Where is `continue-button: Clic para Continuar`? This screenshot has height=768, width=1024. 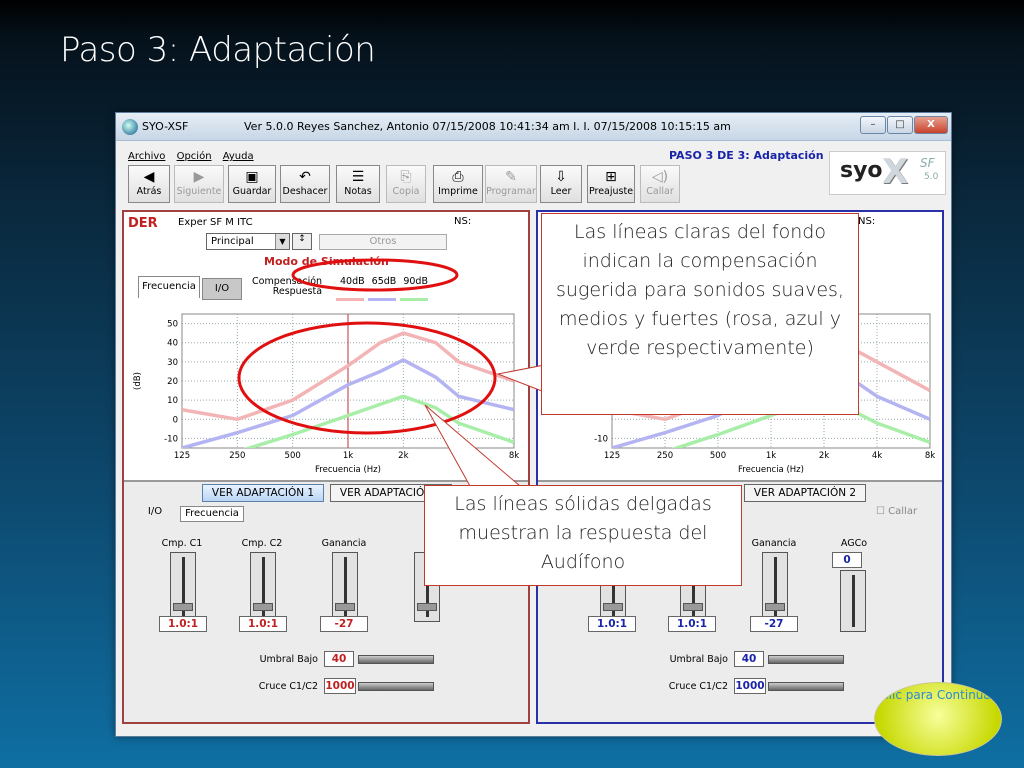
continue-button: Clic para Continuar is located at coordinates (938, 719).